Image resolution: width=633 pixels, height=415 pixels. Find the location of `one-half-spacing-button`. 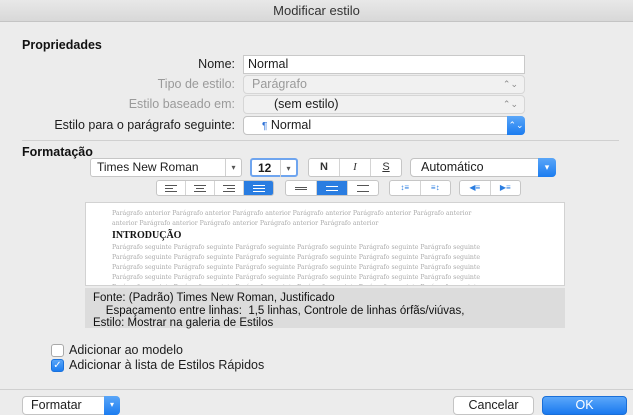

one-half-spacing-button is located at coordinates (332, 188).